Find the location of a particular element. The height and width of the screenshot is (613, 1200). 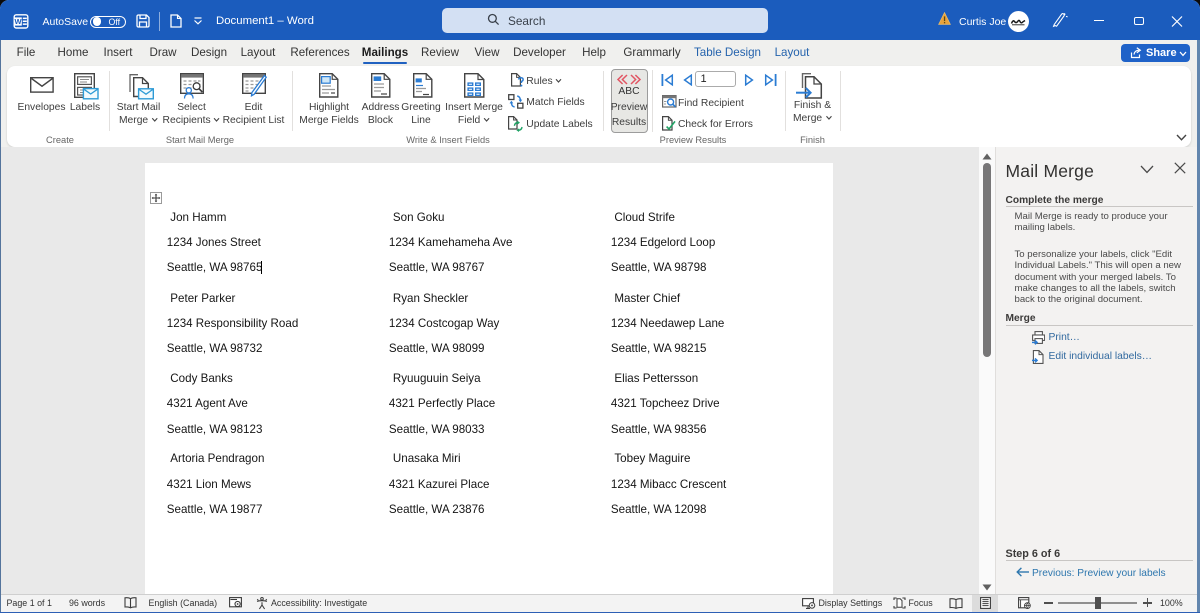

svg-text: W is located at coordinates (18, 21).